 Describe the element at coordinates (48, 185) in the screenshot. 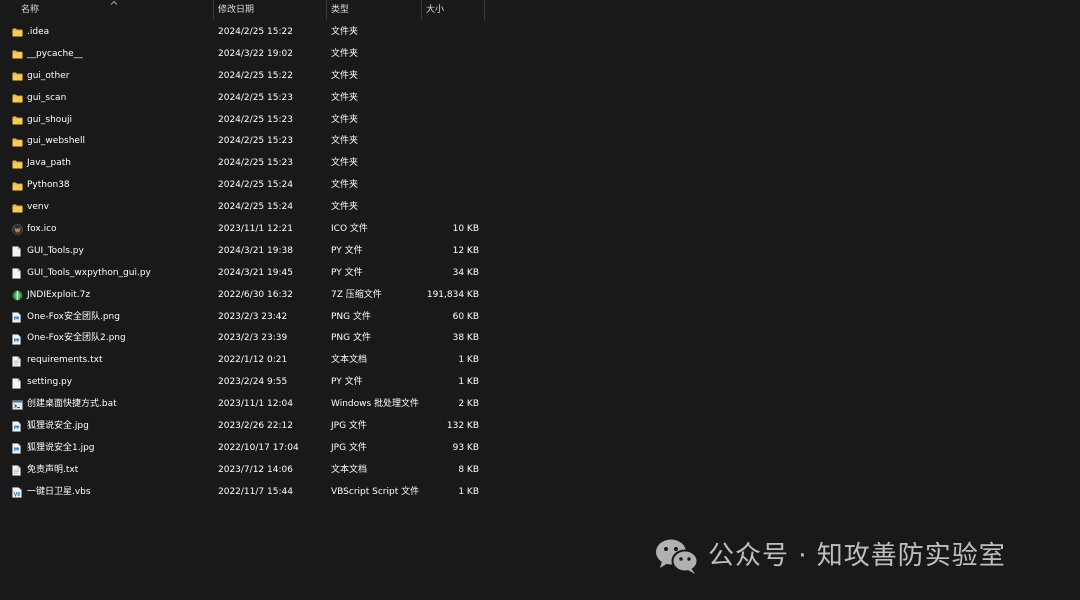

I see `file-name: Python38` at that location.